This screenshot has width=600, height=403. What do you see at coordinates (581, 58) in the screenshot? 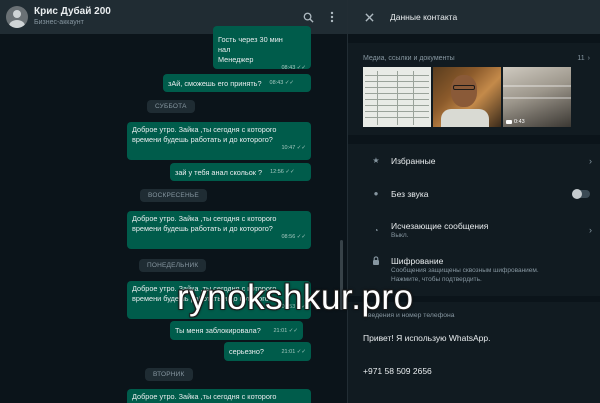
I see `media-count-value: 11` at bounding box center [581, 58].